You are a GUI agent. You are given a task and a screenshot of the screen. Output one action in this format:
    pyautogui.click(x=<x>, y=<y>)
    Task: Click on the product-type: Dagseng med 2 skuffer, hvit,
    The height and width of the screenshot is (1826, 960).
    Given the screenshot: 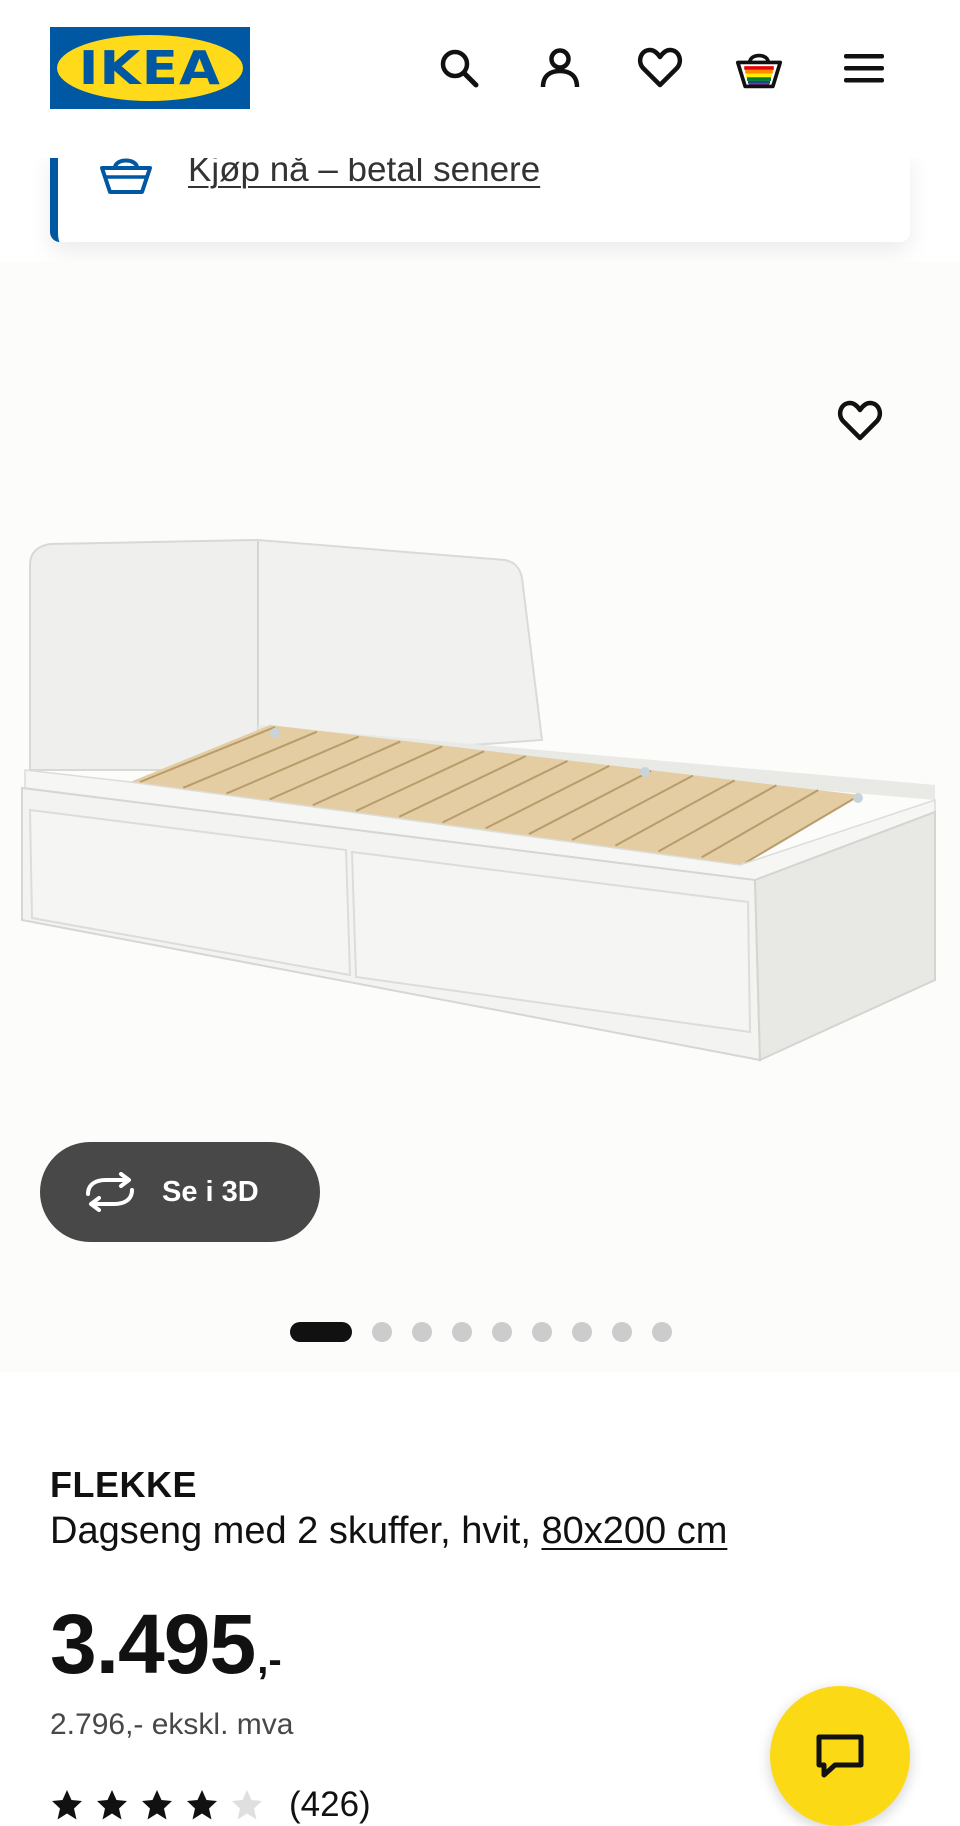 What is the action you would take?
    pyautogui.click(x=290, y=1531)
    